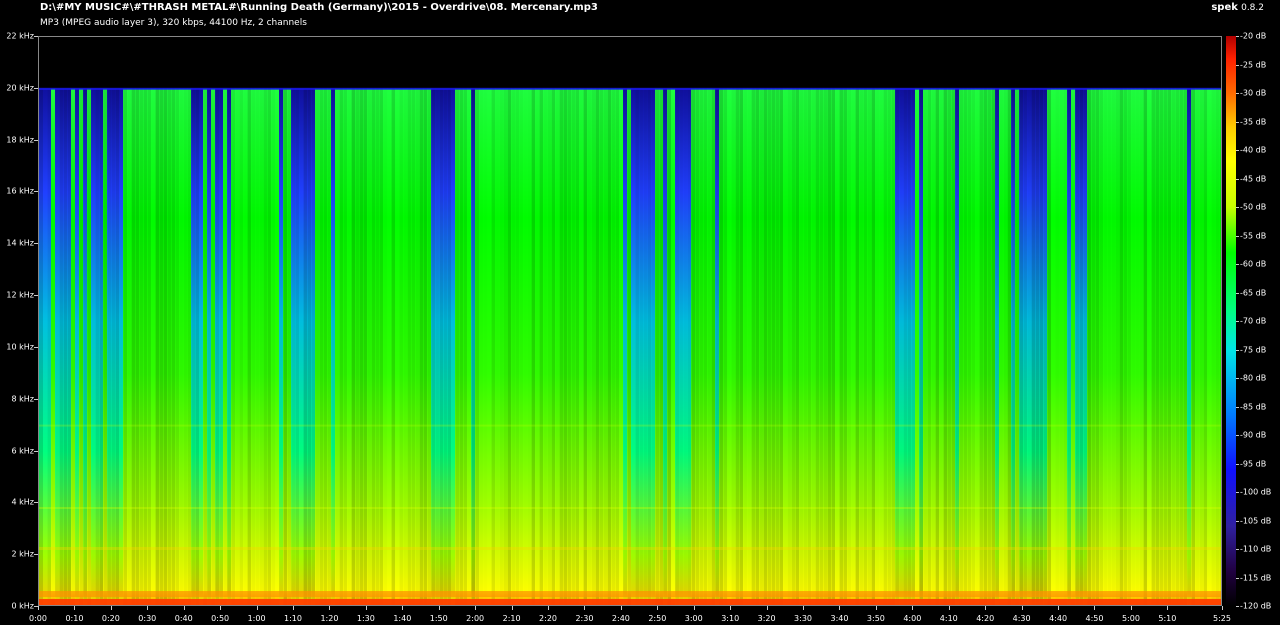 The width and height of the screenshot is (1280, 625). I want to click on db-tick-label: -40 dB, so click(1253, 150).